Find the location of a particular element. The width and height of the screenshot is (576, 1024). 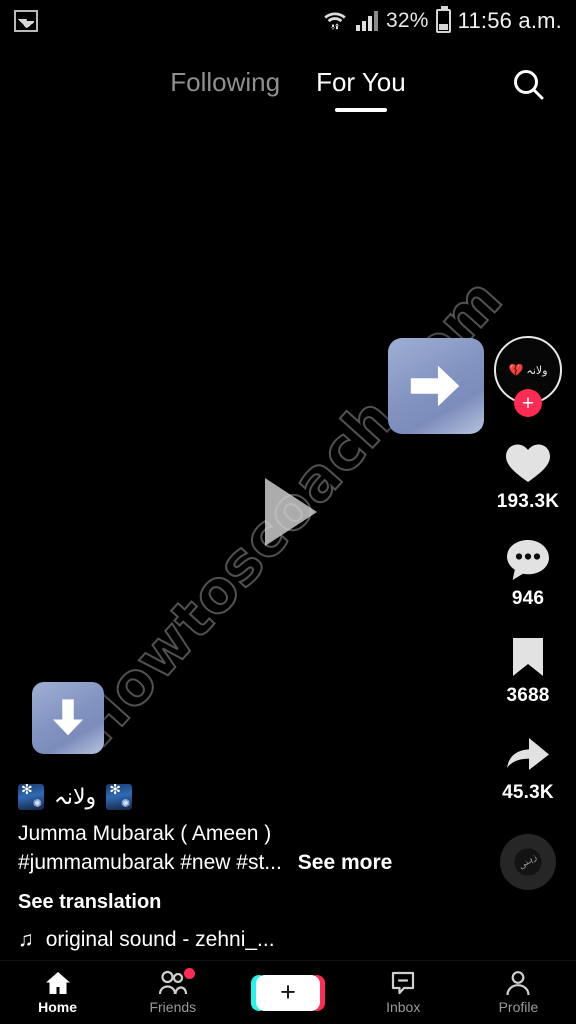

bookmark-button: 3688 is located at coordinates (527, 669).